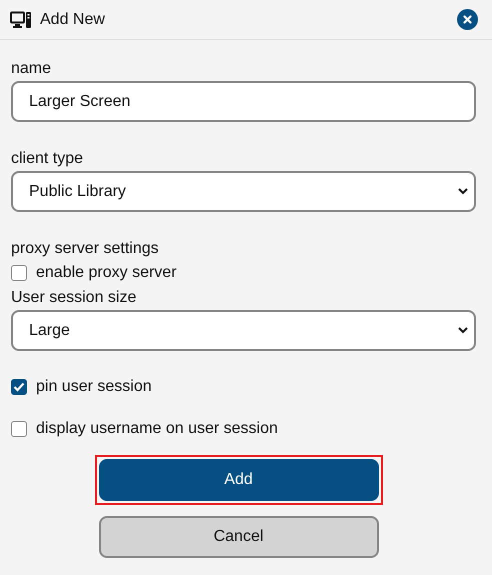 Image resolution: width=492 pixels, height=575 pixels. What do you see at coordinates (74, 298) in the screenshot?
I see `field-label: User session size` at bounding box center [74, 298].